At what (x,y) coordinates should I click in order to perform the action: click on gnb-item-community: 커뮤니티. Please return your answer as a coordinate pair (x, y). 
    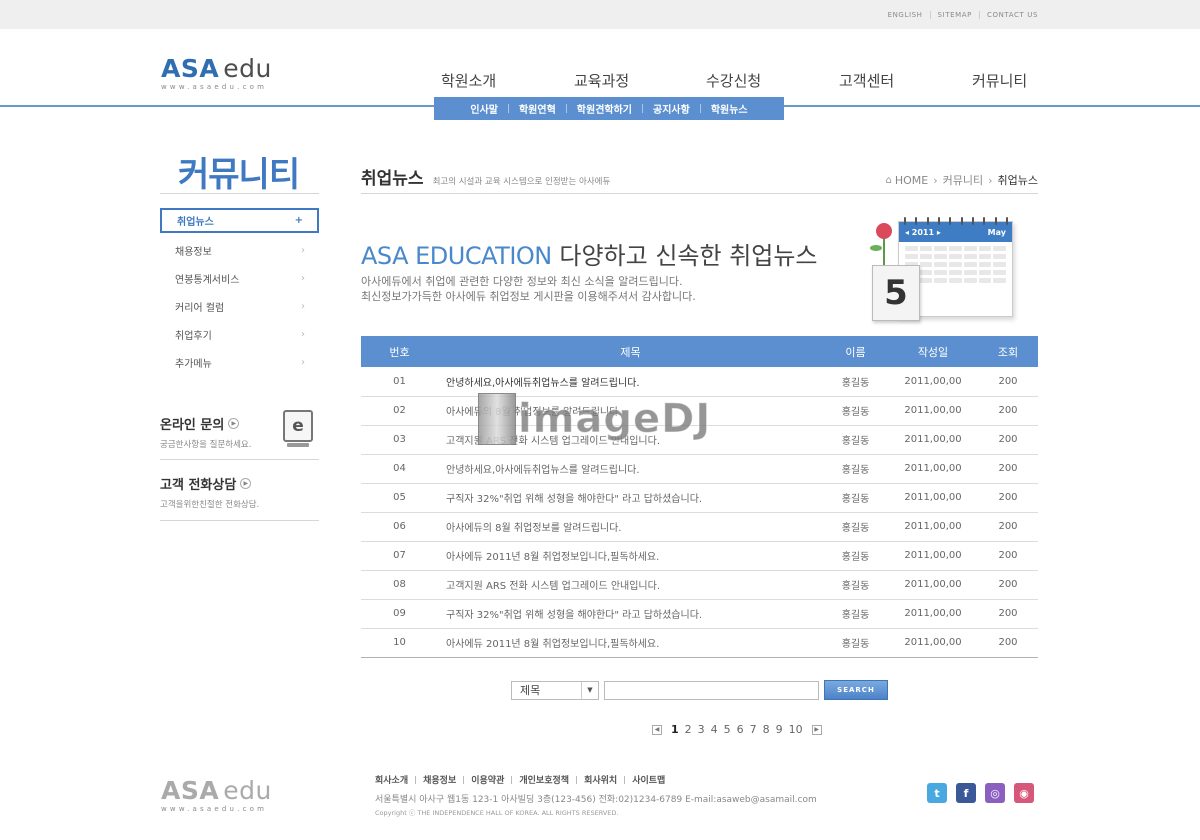
    Looking at the image, I should click on (999, 80).